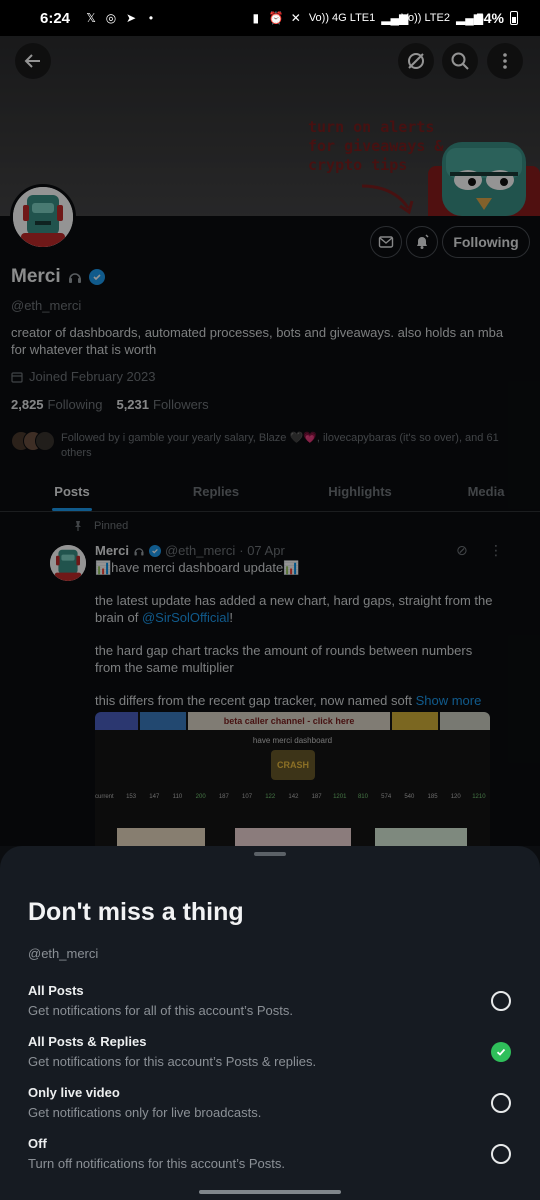  Describe the element at coordinates (425, 18) in the screenshot. I see `network-2: Vo)) LTE2` at that location.